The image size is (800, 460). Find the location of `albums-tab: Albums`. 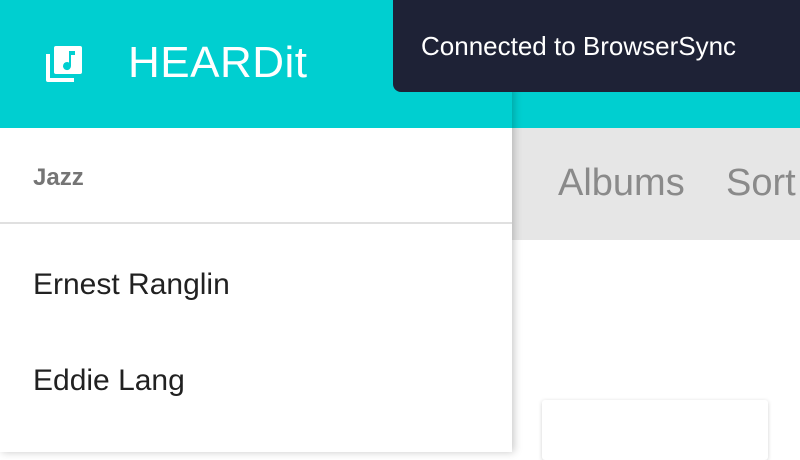

albums-tab: Albums is located at coordinates (621, 183).